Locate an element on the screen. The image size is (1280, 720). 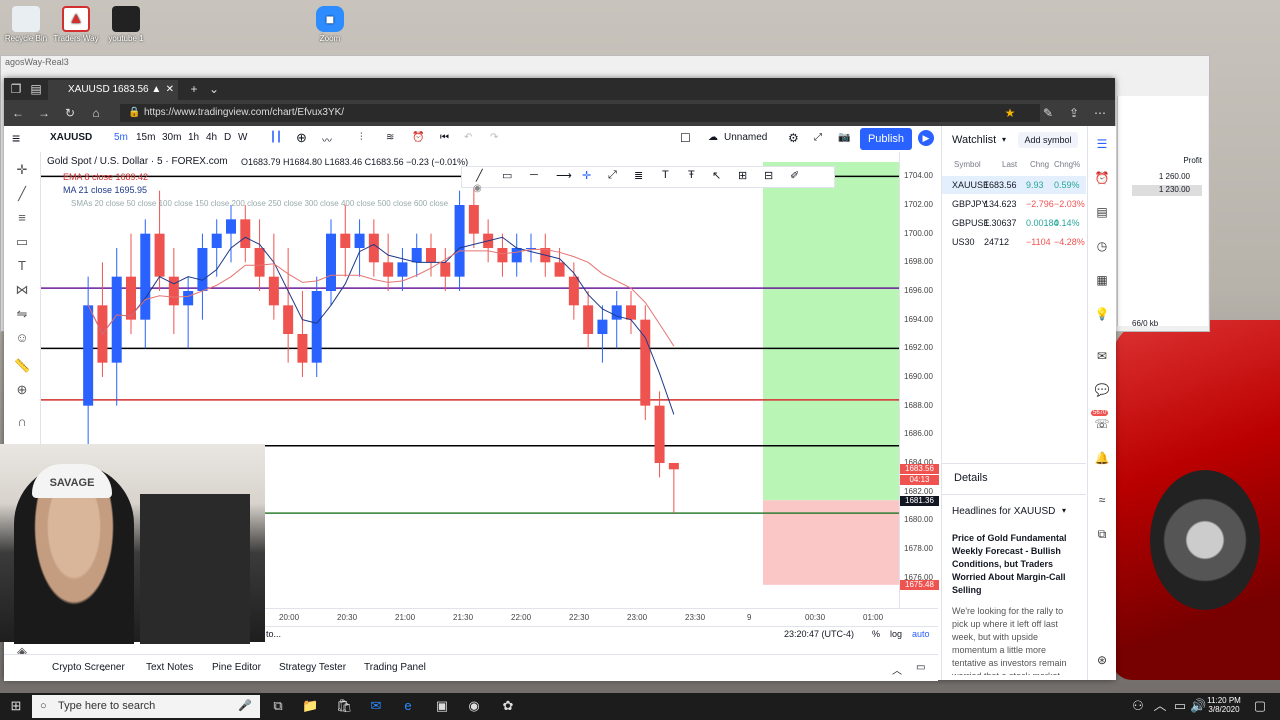
app-icon-2: ◉ is located at coordinates (474, 706).